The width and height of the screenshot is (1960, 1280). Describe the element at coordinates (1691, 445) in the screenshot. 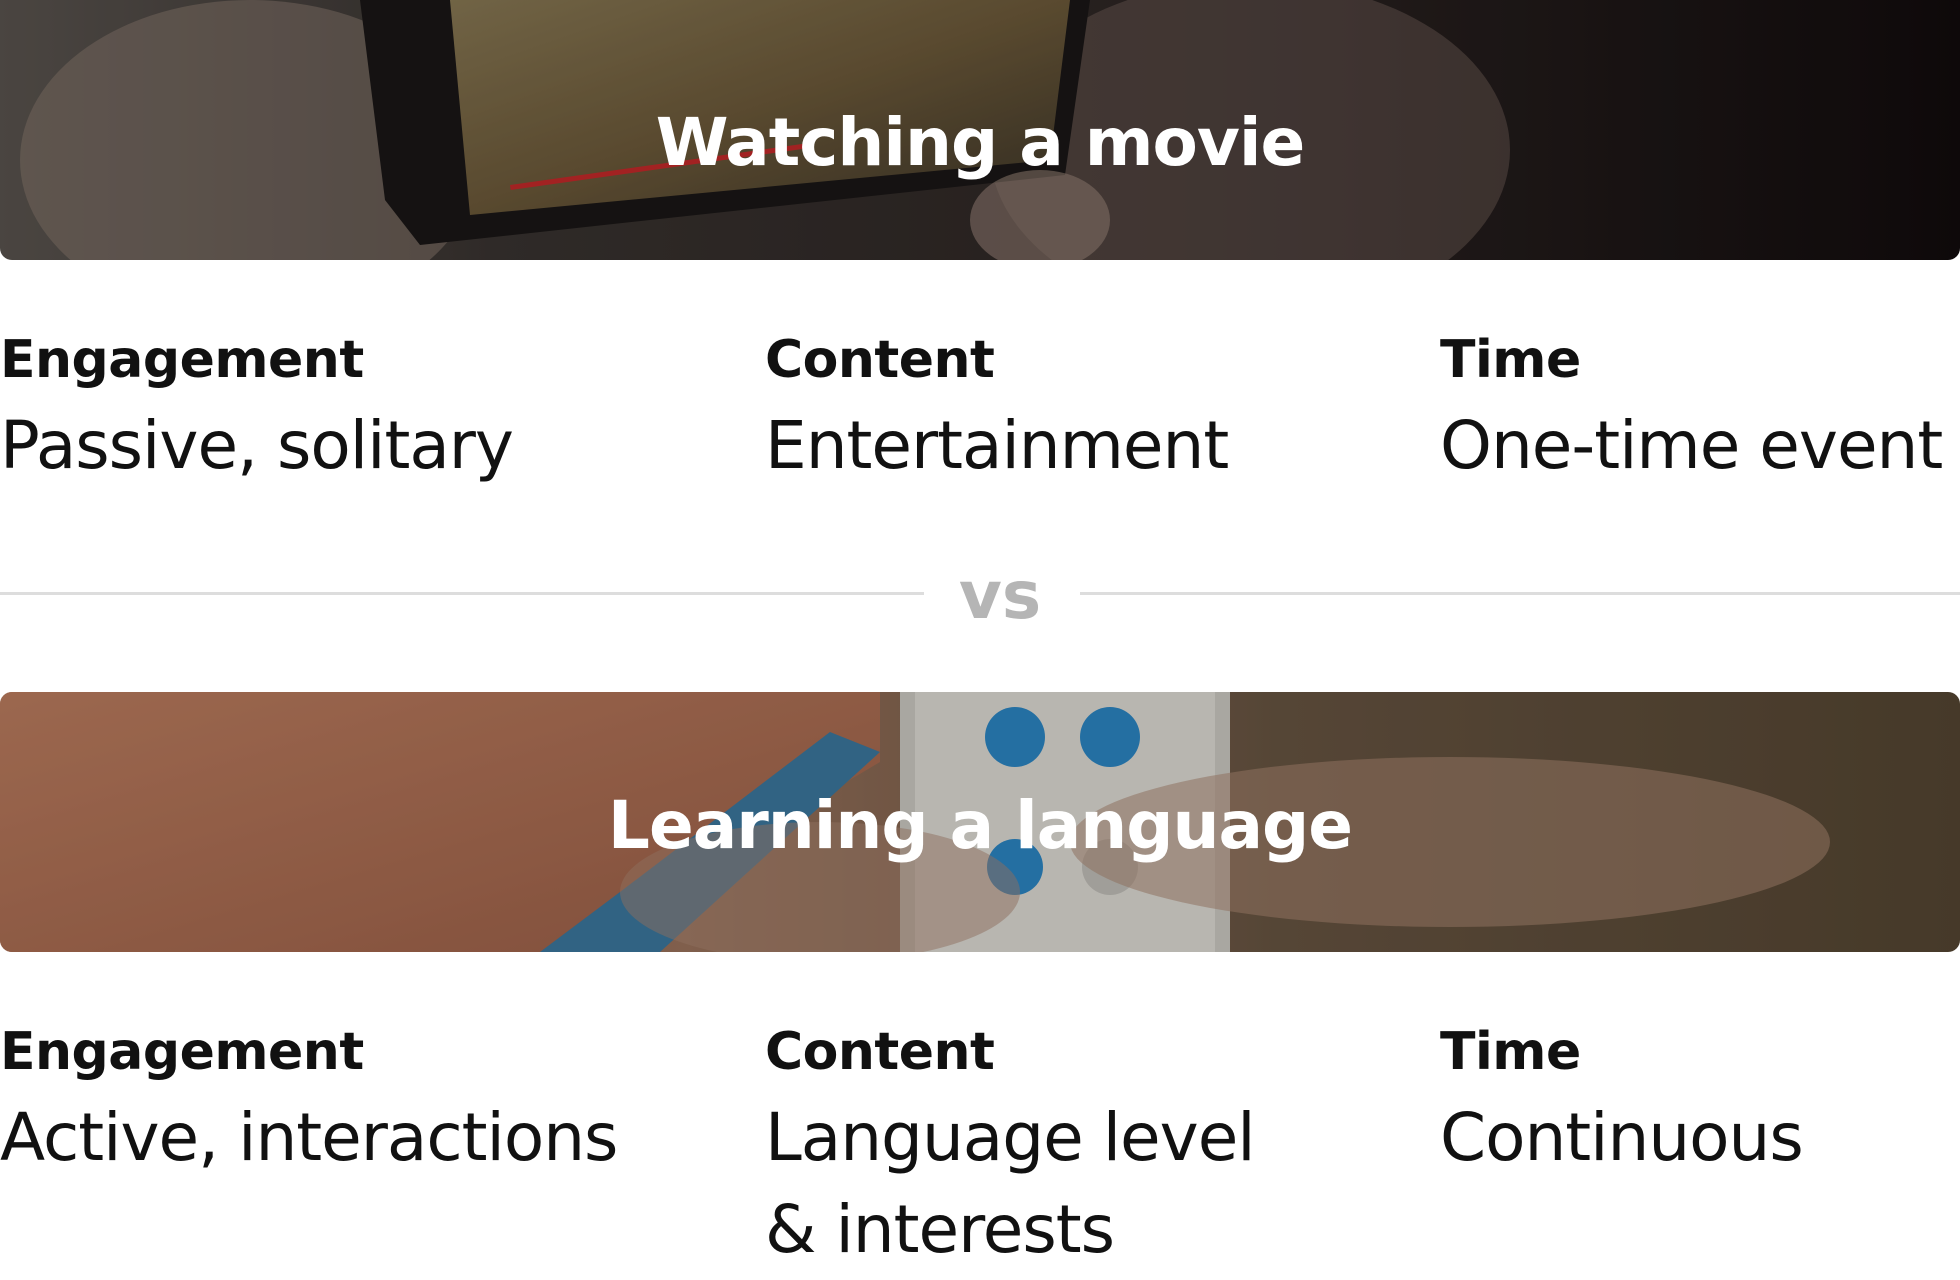

I see `movie-time-value: One-time event` at that location.